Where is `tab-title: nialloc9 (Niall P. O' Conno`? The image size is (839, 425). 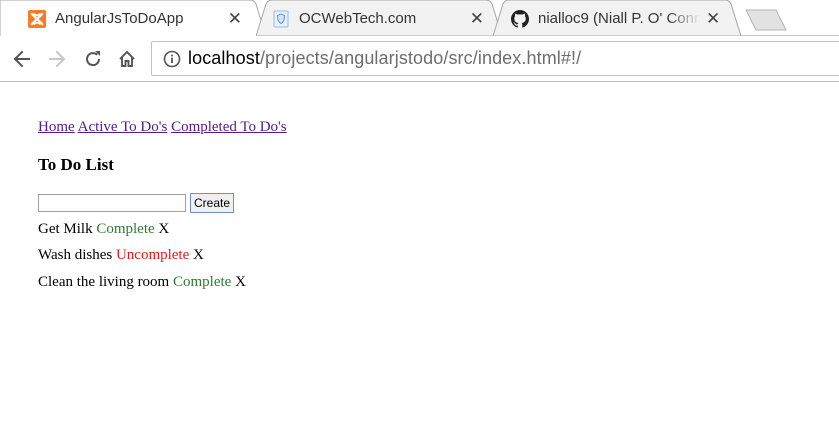
tab-title: nialloc9 (Niall P. O' Conno is located at coordinates (619, 18).